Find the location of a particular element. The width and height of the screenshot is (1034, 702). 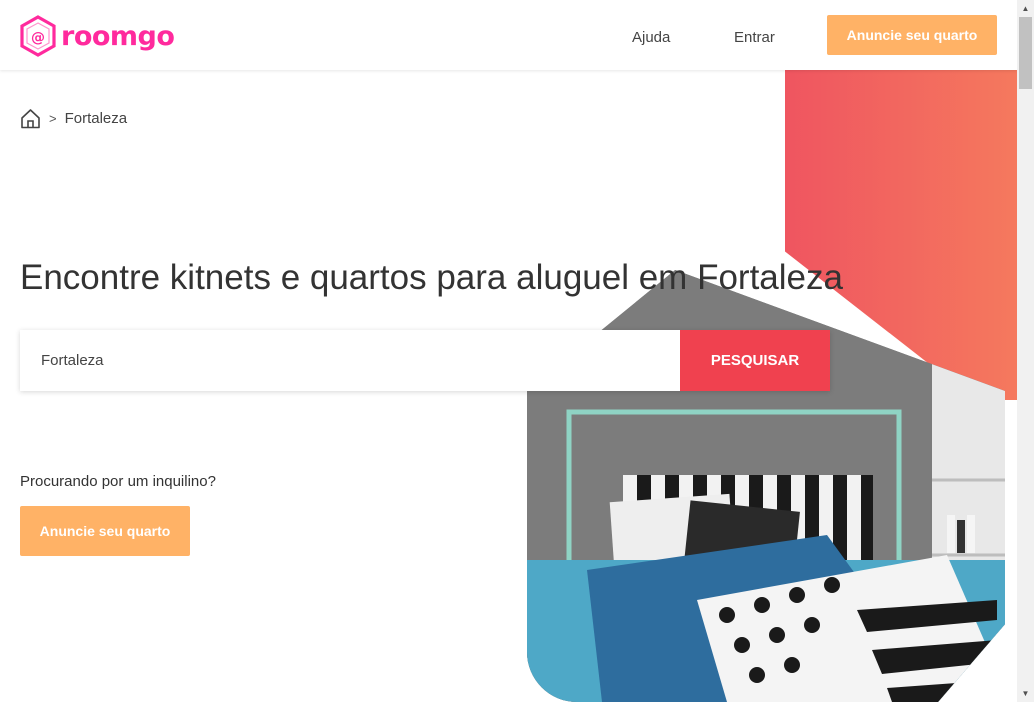

breadcrumb: > Fortaleza is located at coordinates (73, 118).